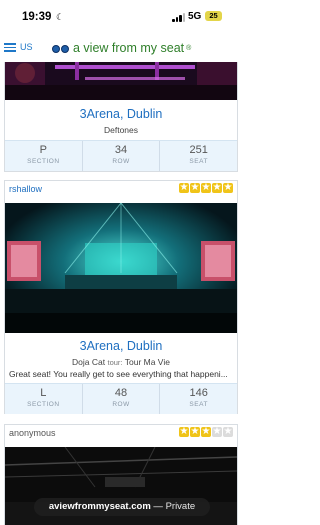 The image size is (320, 525). I want to click on url-host: aviewfrommyseat.com, so click(99, 506).